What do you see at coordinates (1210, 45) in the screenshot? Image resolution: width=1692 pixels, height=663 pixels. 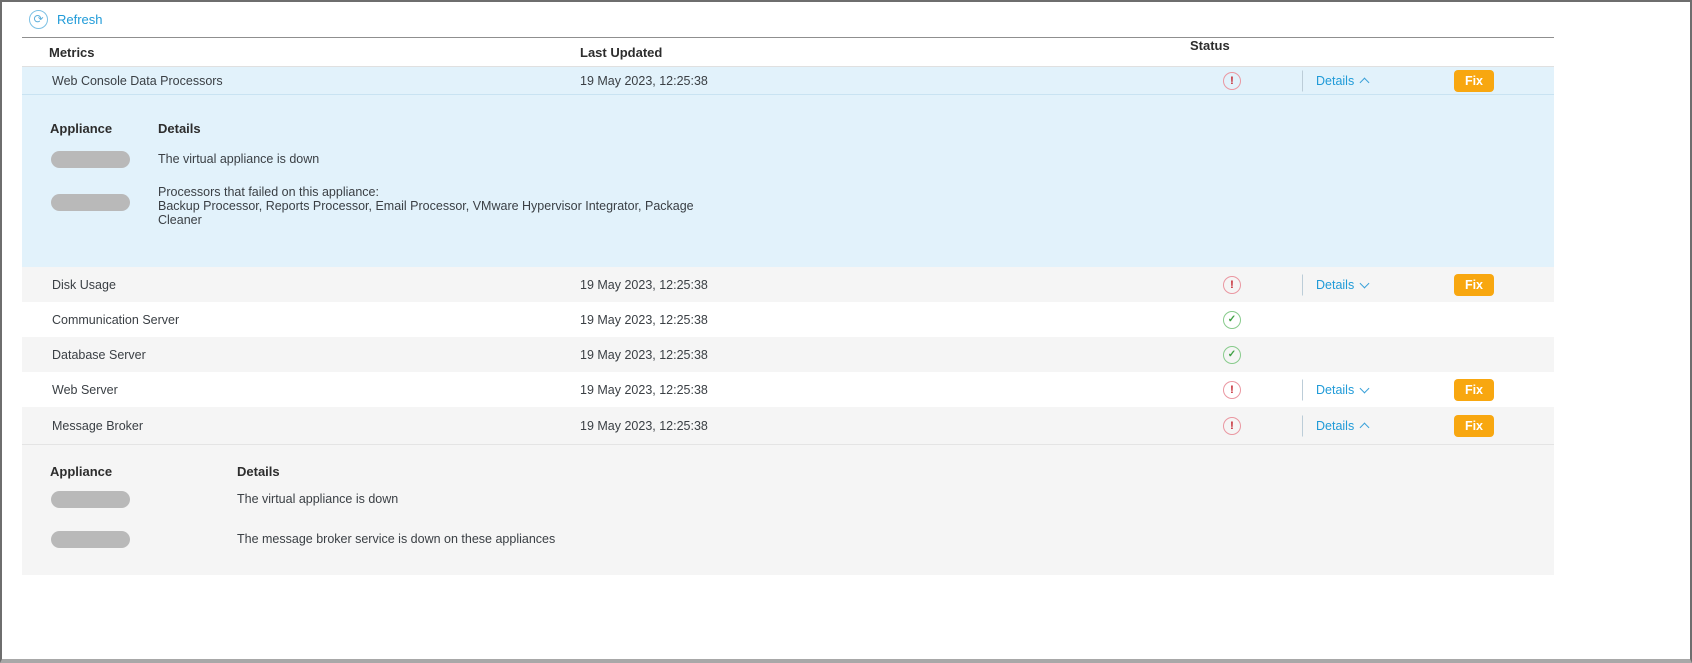 I see `column-header-status: Status` at bounding box center [1210, 45].